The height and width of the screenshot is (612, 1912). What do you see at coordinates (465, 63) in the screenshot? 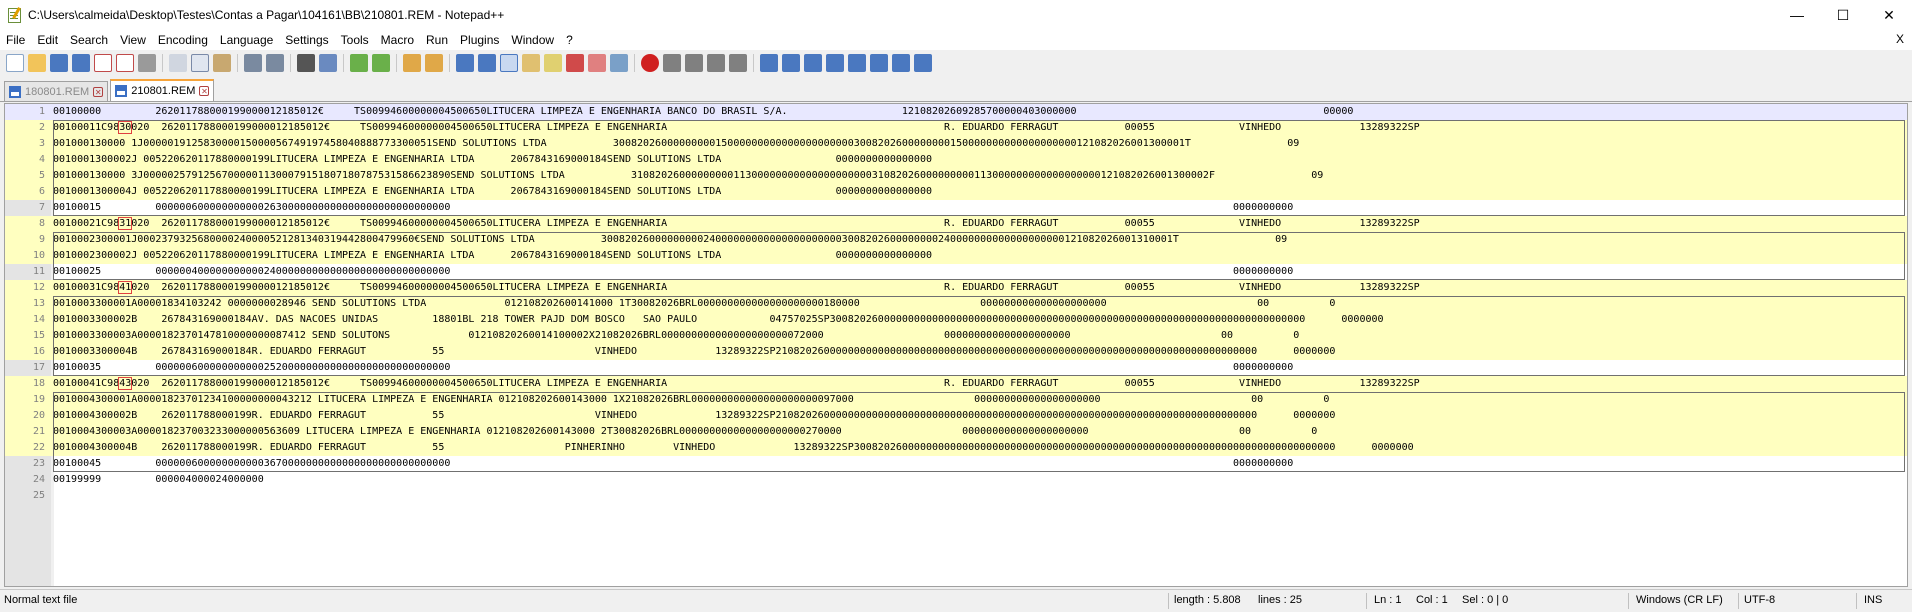
I see `word-wrap-icon` at bounding box center [465, 63].